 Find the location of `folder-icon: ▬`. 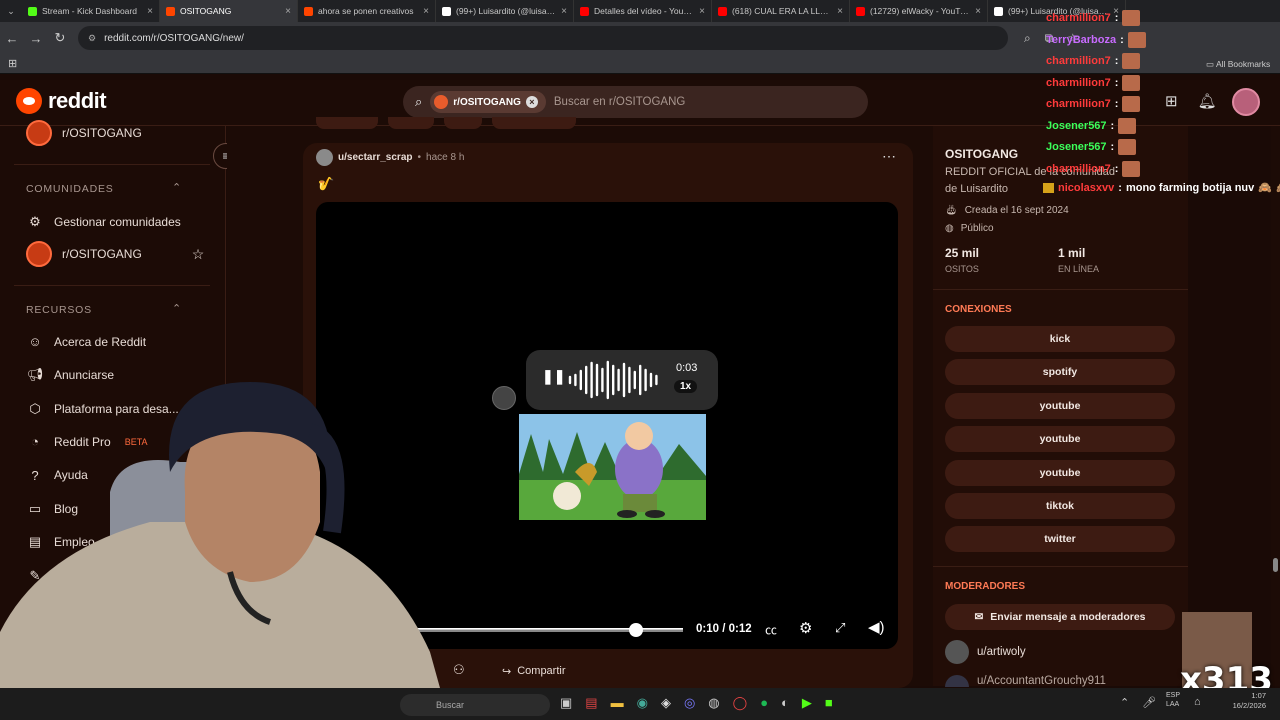

folder-icon: ▬ is located at coordinates (617, 703).